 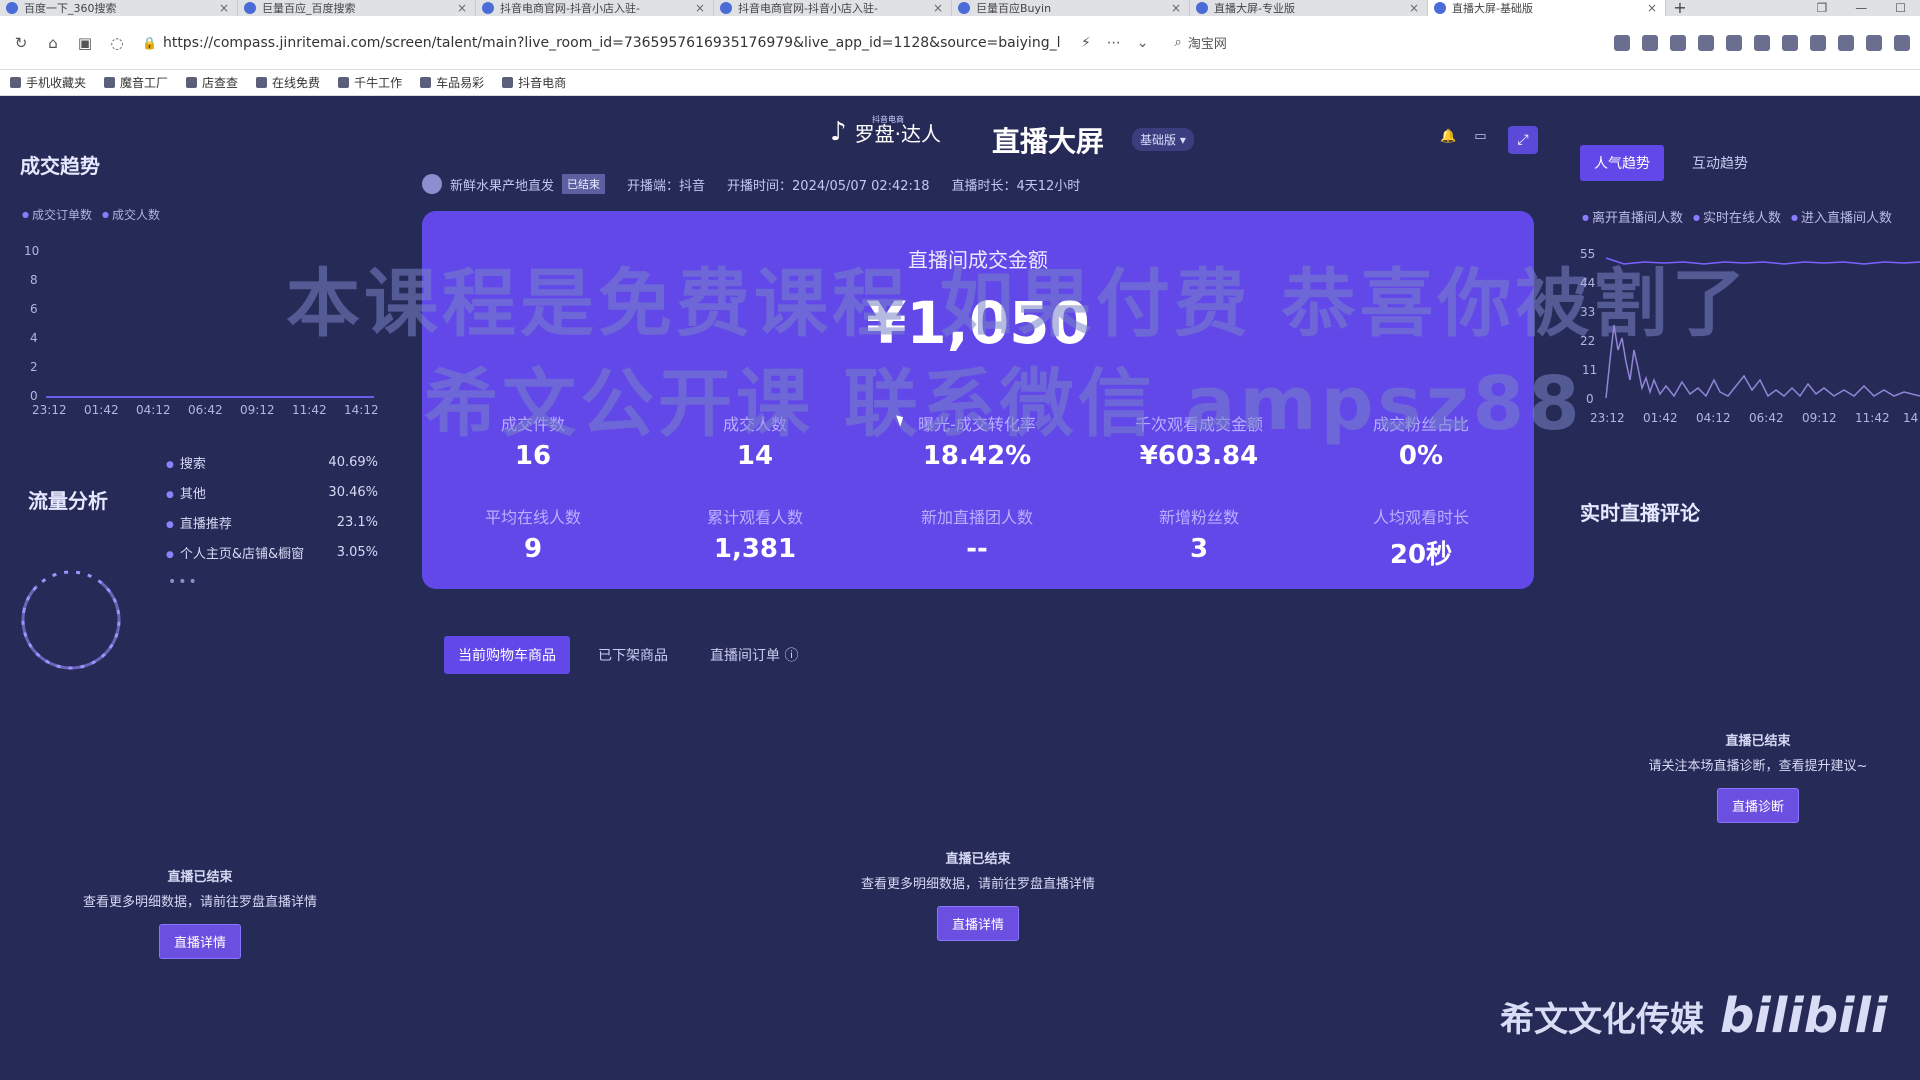 What do you see at coordinates (34, 367) in the screenshot?
I see `y-tick: 2` at bounding box center [34, 367].